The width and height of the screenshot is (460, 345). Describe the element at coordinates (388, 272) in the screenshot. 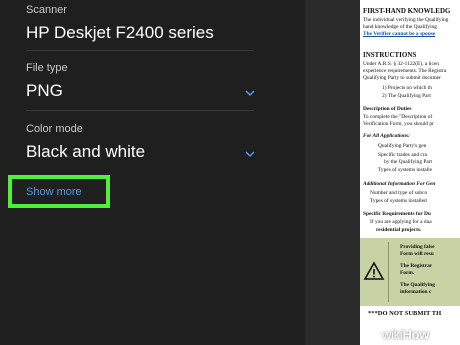

I see `warning-divider` at that location.